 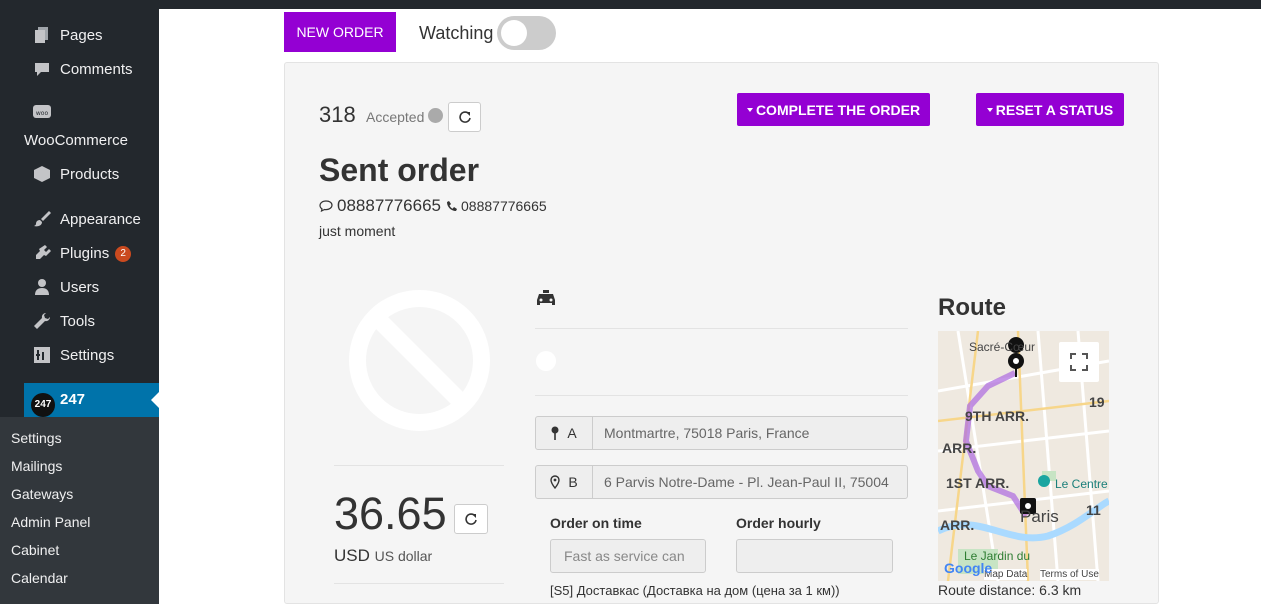 I want to click on phone-alt: 08887776665, so click(x=504, y=206).